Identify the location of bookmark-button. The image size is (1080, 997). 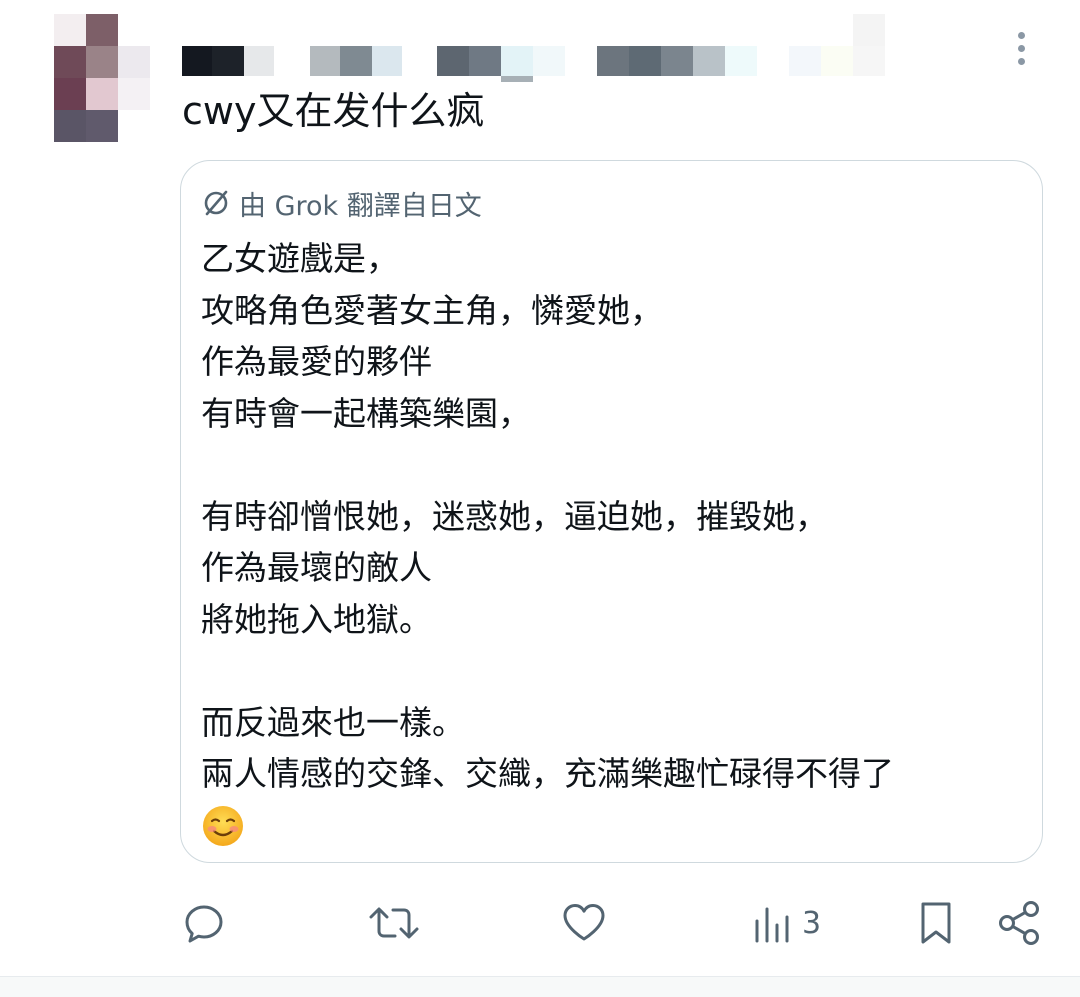
(936, 923).